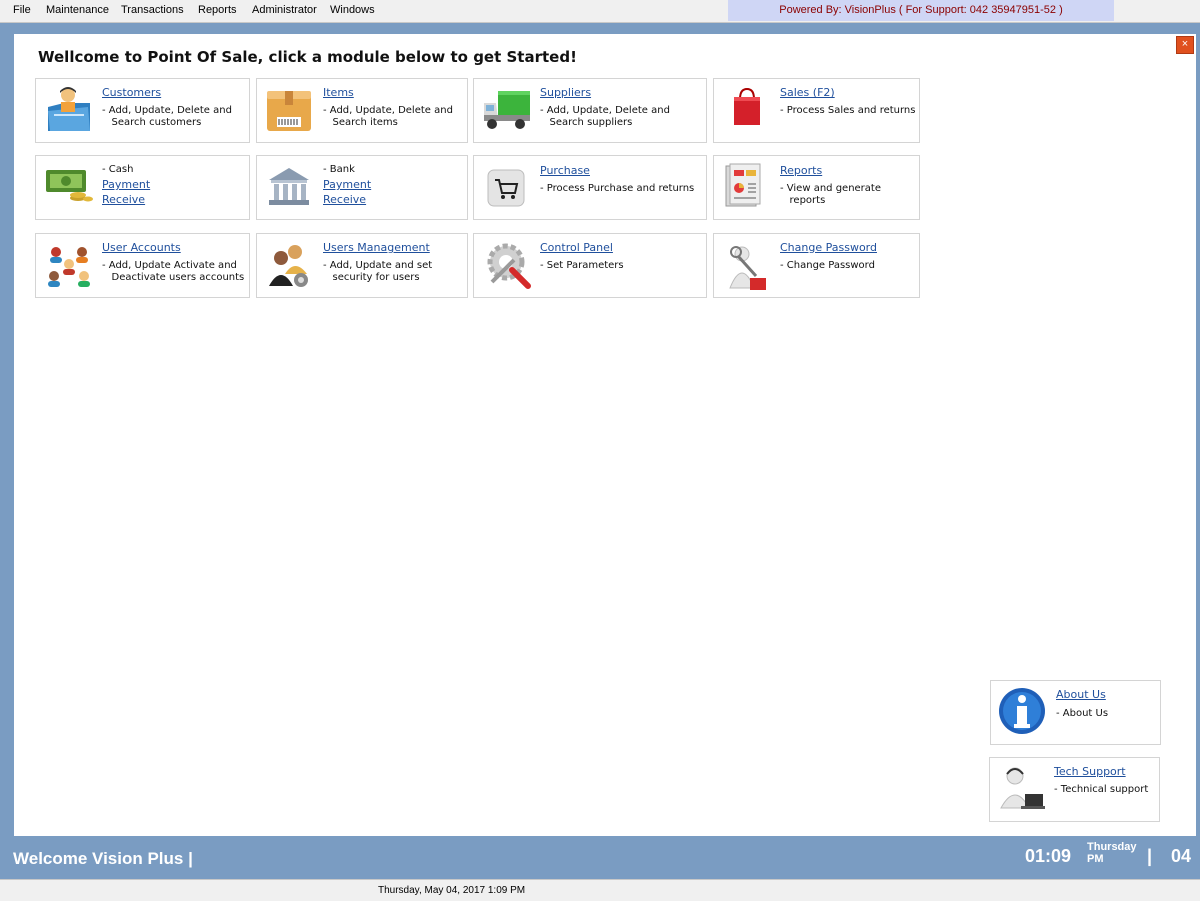 Image resolution: width=1200 pixels, height=901 pixels. Describe the element at coordinates (69, 109) in the screenshot. I see `customers-icon` at that location.